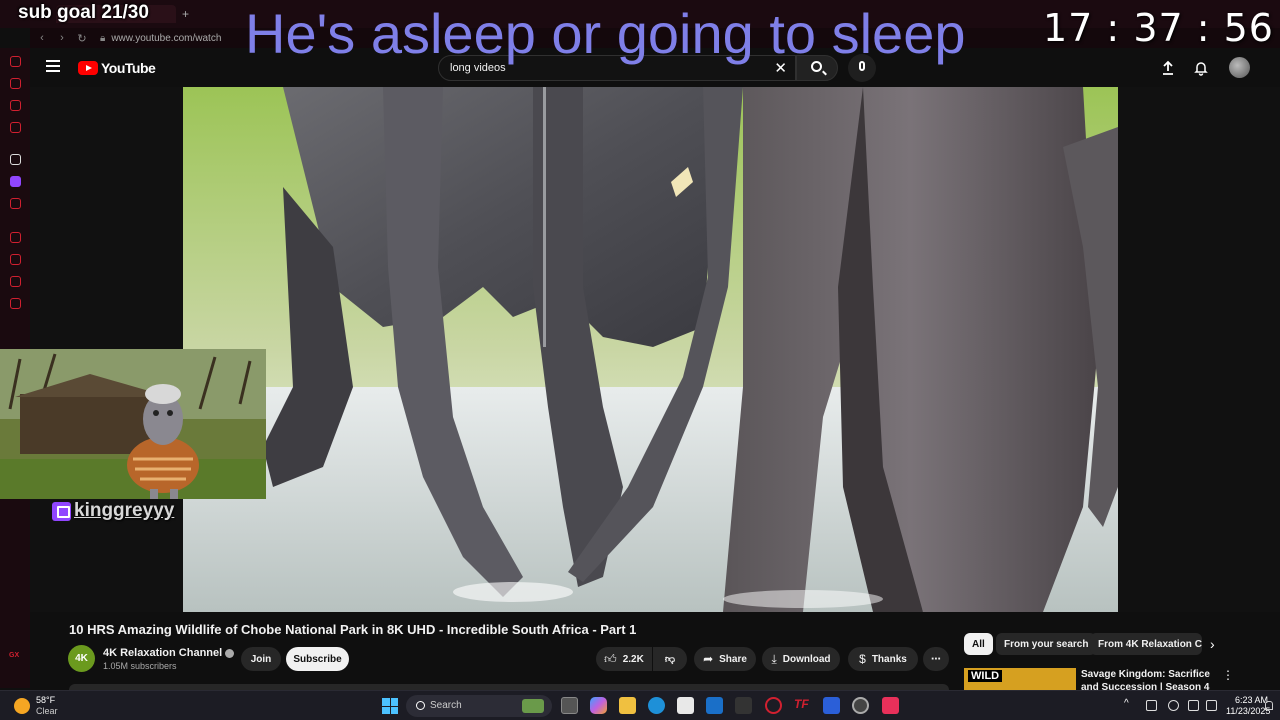 This screenshot has height=720, width=1280. What do you see at coordinates (708, 659) in the screenshot?
I see `share-icon: ➦` at bounding box center [708, 659].